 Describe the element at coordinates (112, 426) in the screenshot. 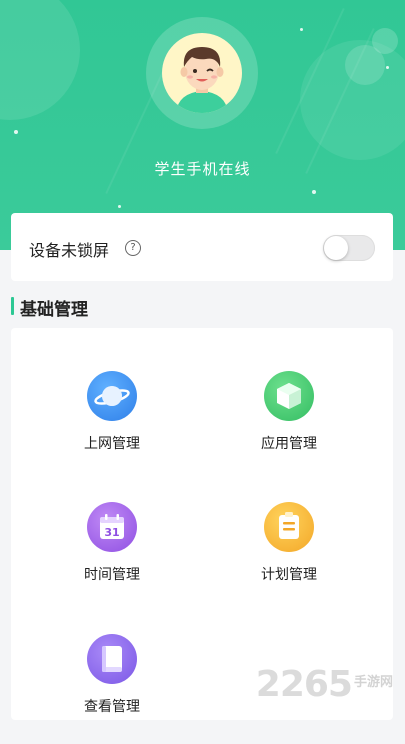

I see `tile-internet-management: 上网管理` at that location.